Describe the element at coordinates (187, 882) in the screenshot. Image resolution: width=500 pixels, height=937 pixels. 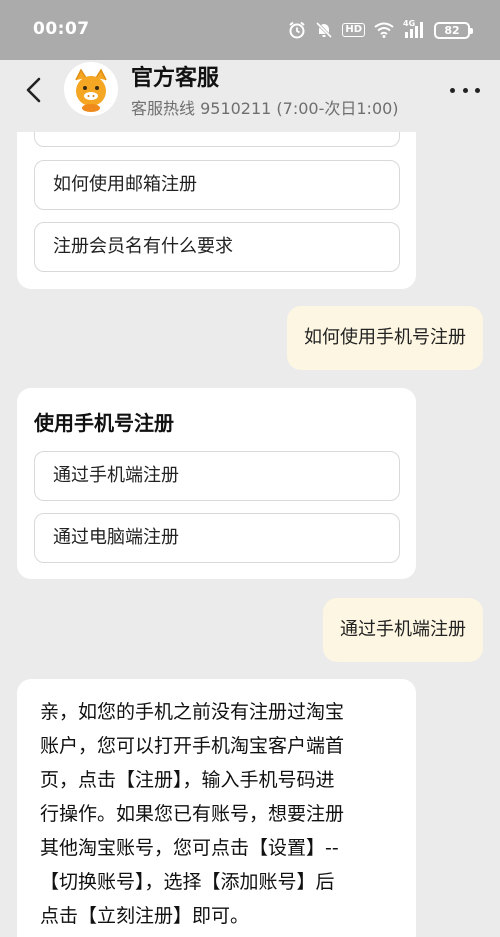
I see `reply-line: 【切换账号】，选择【添加账号】后` at that location.